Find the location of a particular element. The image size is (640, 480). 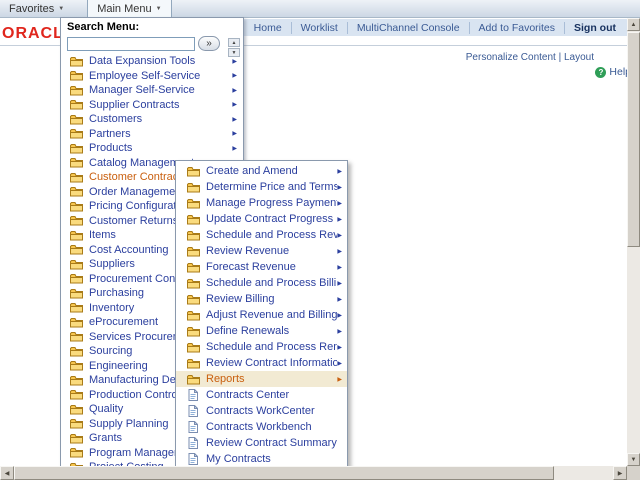

submenu-folder-item: Forecast Revenue ▶ is located at coordinates (261, 267).